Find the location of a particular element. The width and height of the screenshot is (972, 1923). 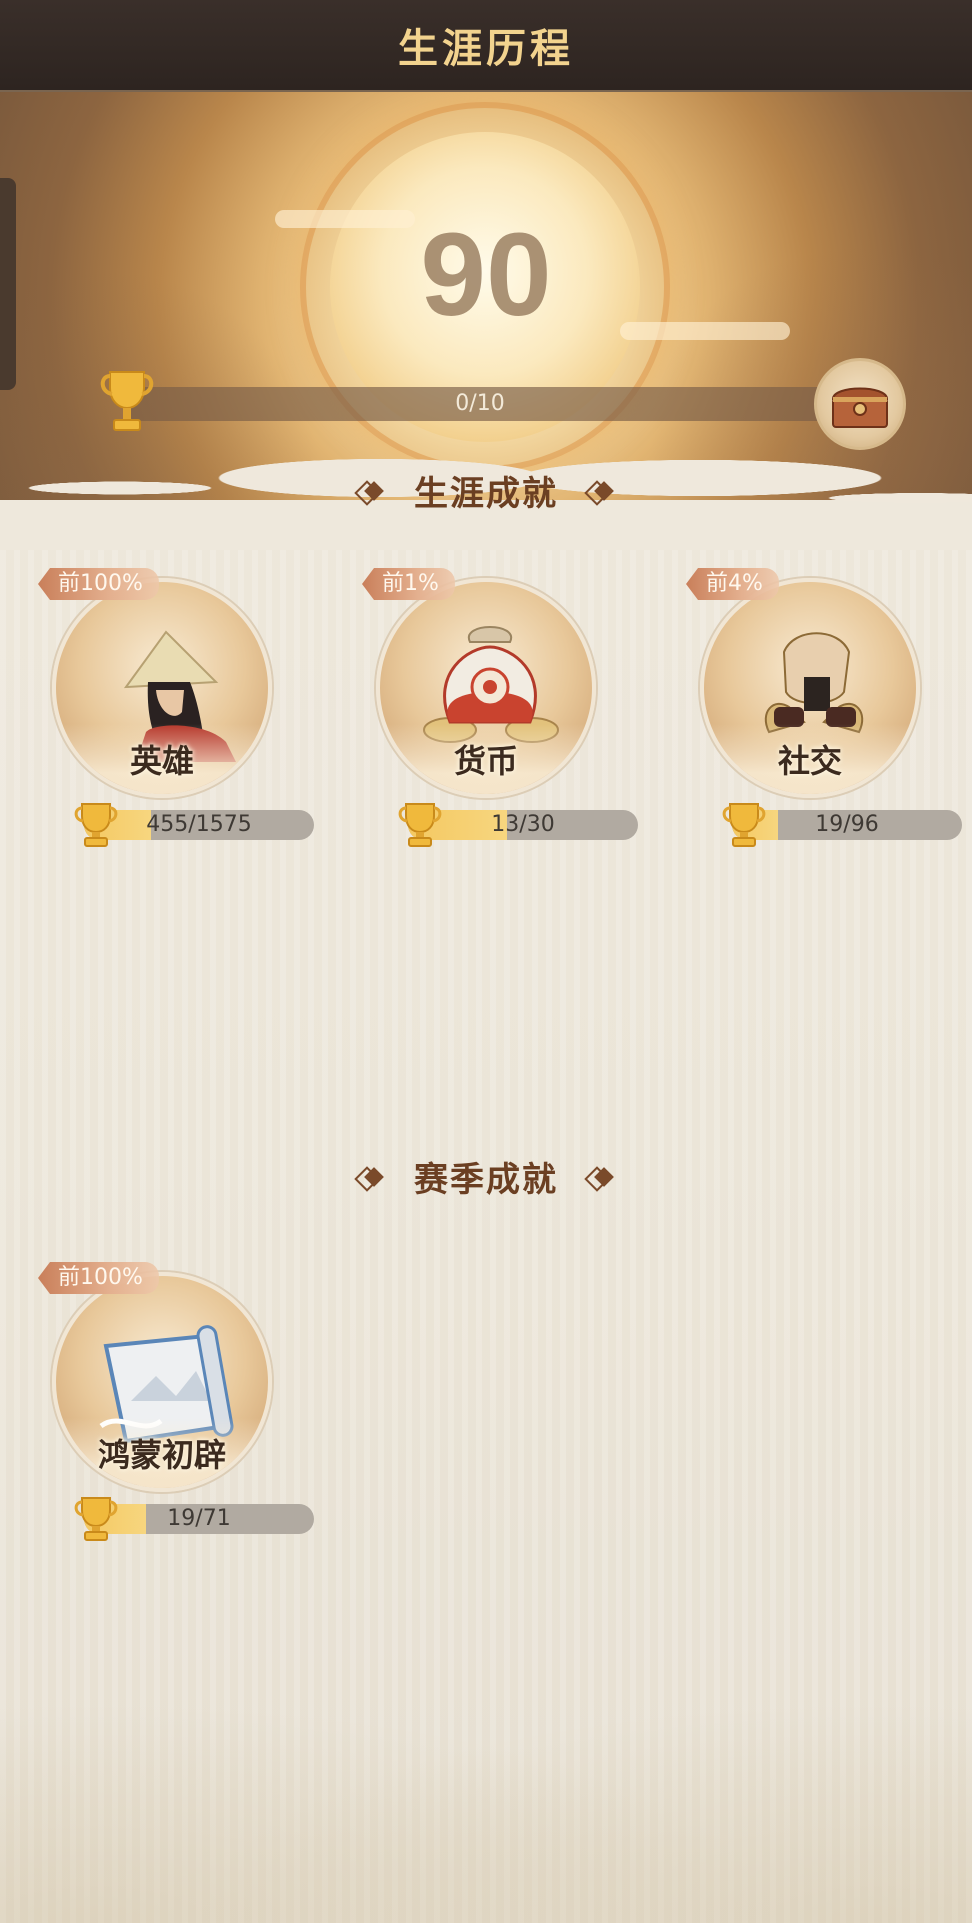

treasure-chest-icon is located at coordinates (860, 407).